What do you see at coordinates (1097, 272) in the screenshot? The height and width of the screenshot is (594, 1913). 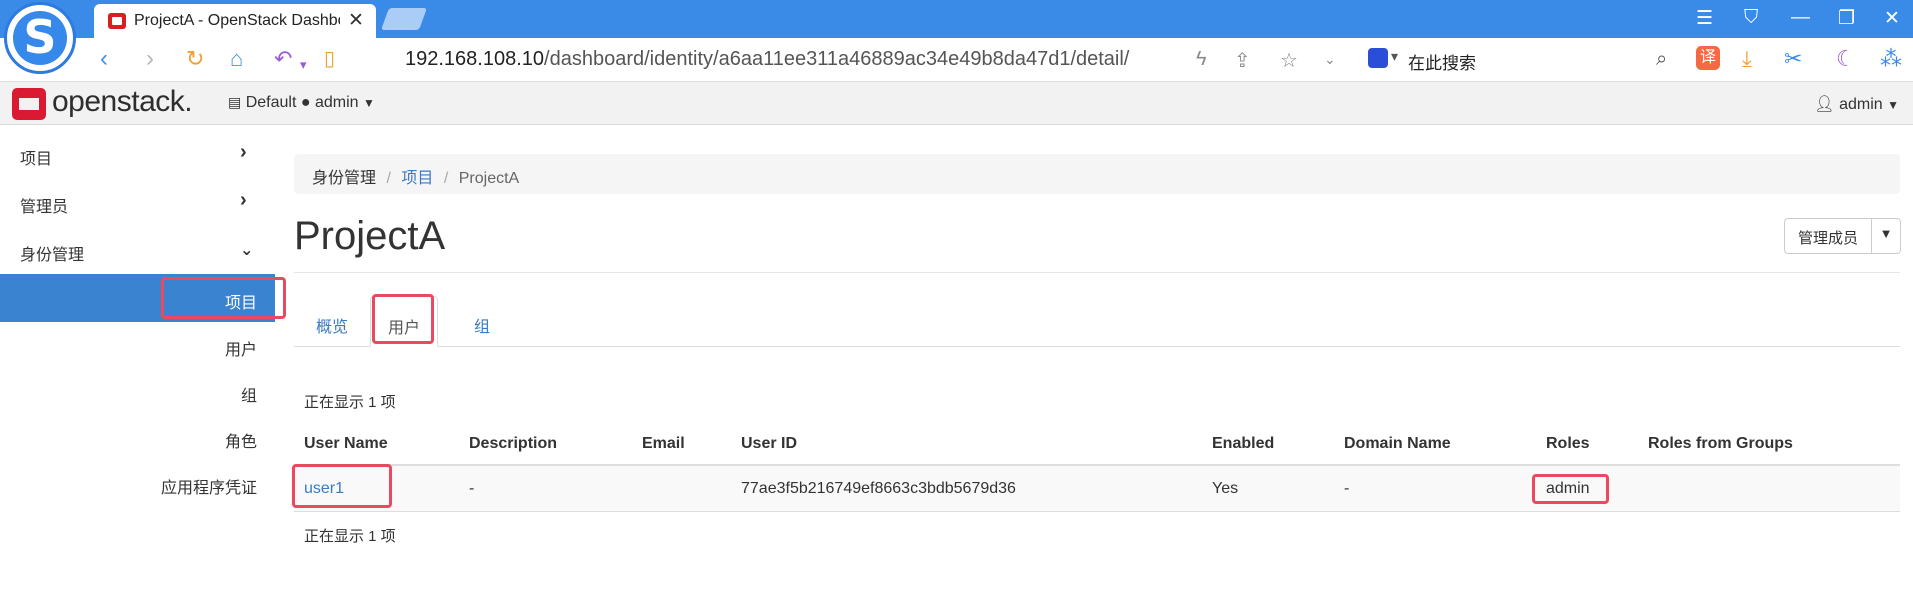 I see `title-divider` at bounding box center [1097, 272].